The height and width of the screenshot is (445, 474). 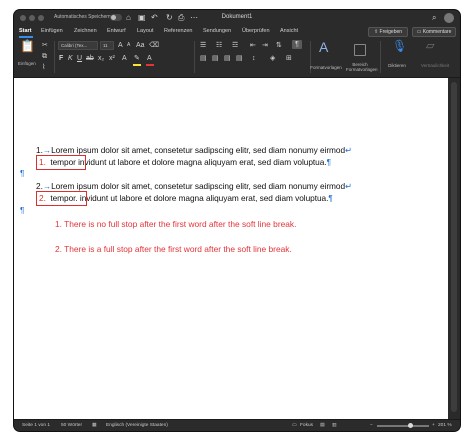 What do you see at coordinates (137, 65) in the screenshot?
I see `highlight-color-bar` at bounding box center [137, 65].